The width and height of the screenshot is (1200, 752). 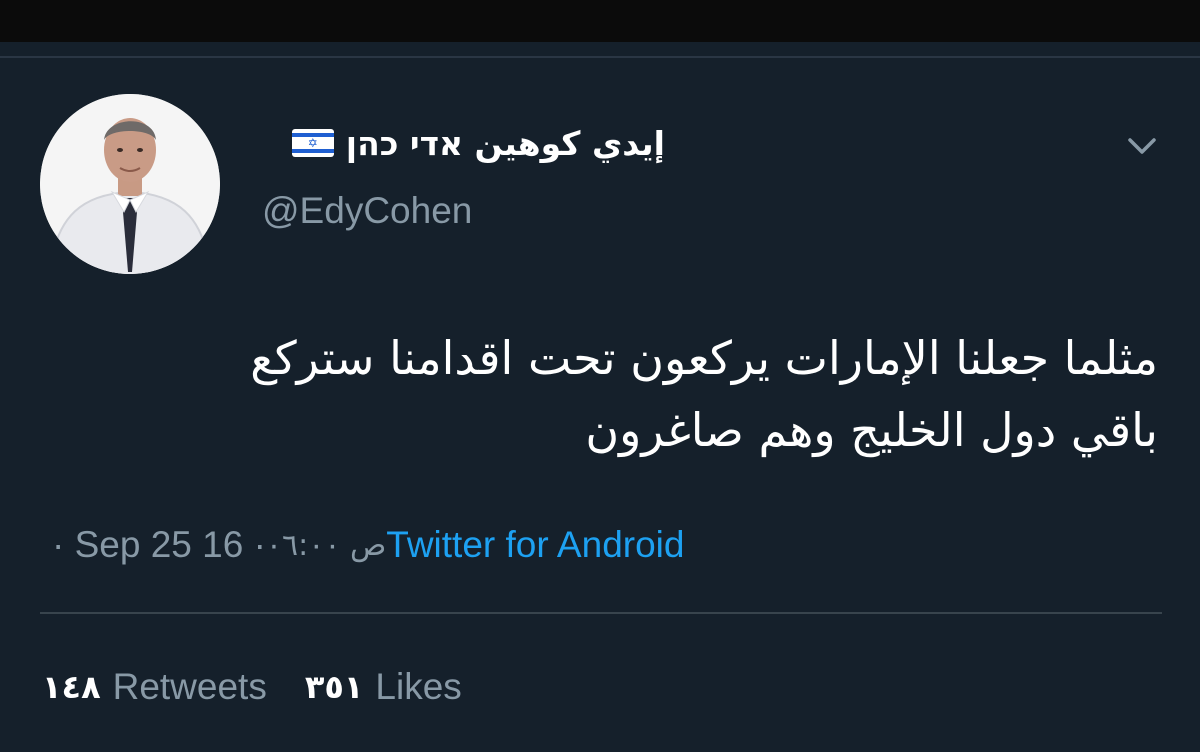 What do you see at coordinates (312, 143) in the screenshot?
I see `israel-flag-icon: ✡` at bounding box center [312, 143].